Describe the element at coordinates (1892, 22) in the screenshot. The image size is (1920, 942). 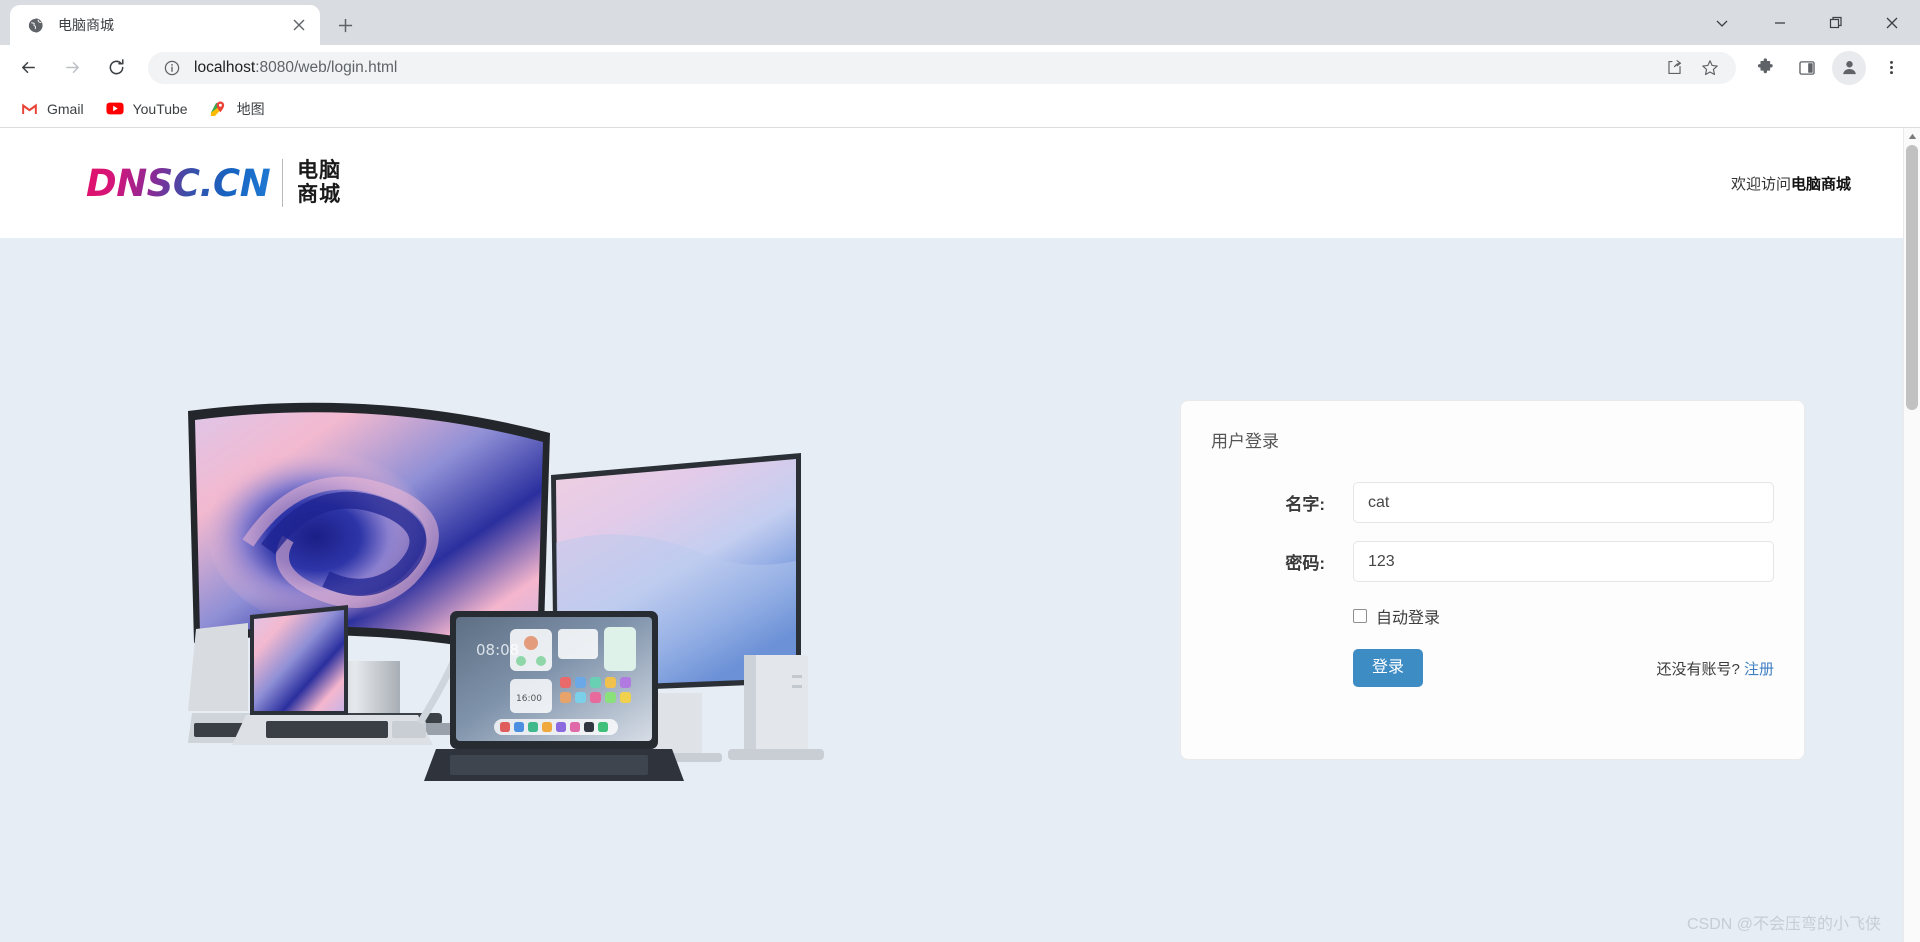
I see `close-window-icon` at that location.